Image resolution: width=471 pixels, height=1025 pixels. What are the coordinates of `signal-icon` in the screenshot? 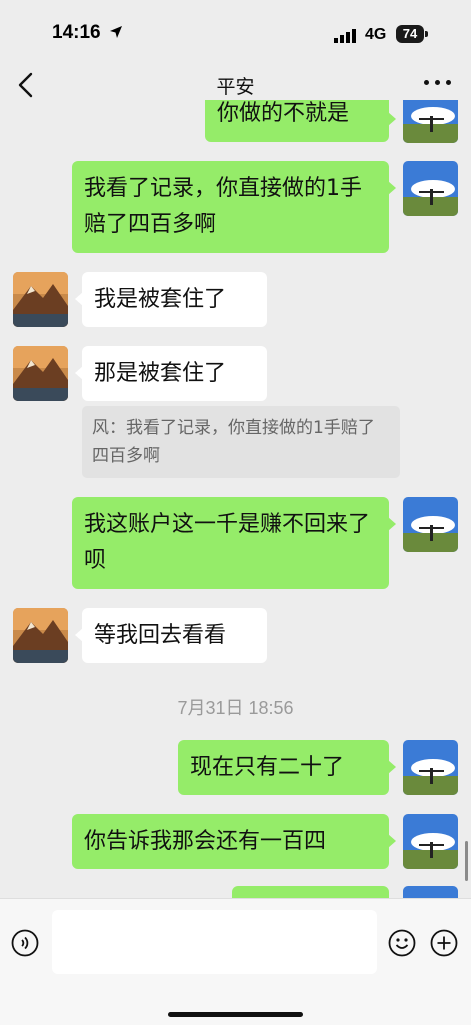 It's located at (345, 36).